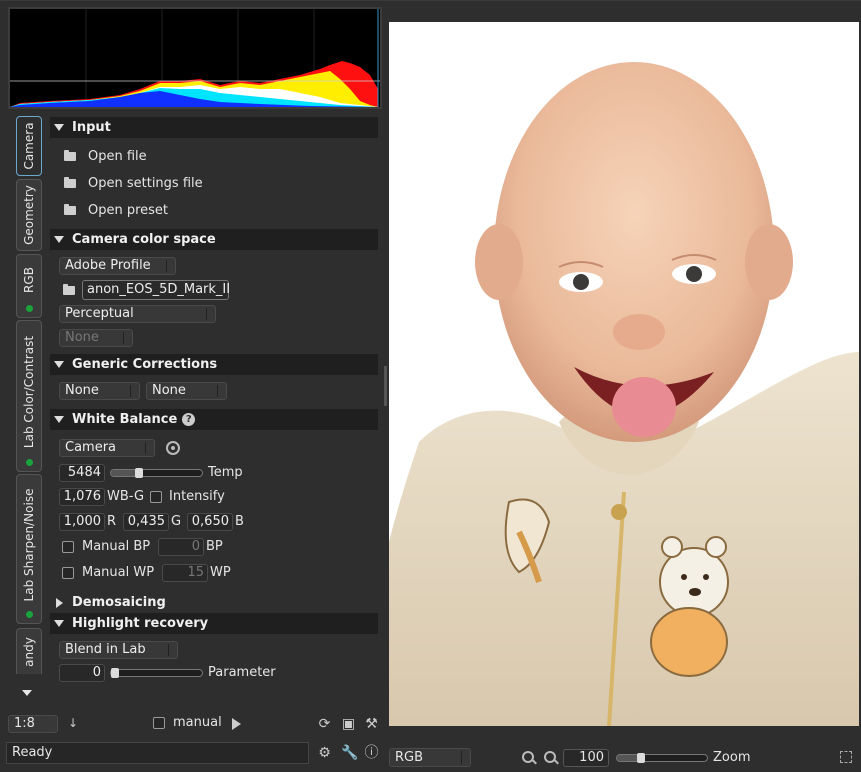 Image resolution: width=861 pixels, height=772 pixels. I want to click on g-value: 0,435, so click(146, 522).